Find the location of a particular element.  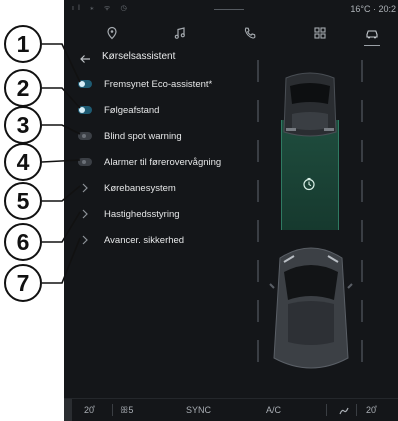

callout-5: 5 is located at coordinates (23, 201).